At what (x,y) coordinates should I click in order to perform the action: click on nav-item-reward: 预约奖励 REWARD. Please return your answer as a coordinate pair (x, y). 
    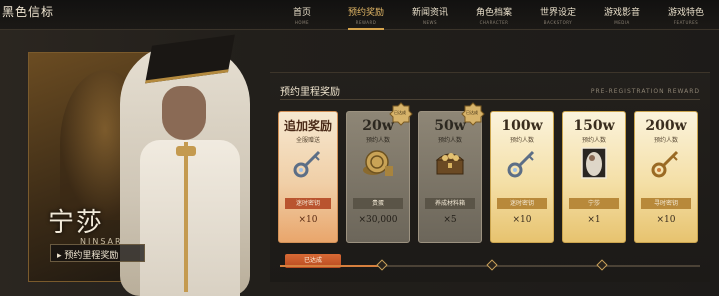
    Looking at the image, I should click on (366, 15).